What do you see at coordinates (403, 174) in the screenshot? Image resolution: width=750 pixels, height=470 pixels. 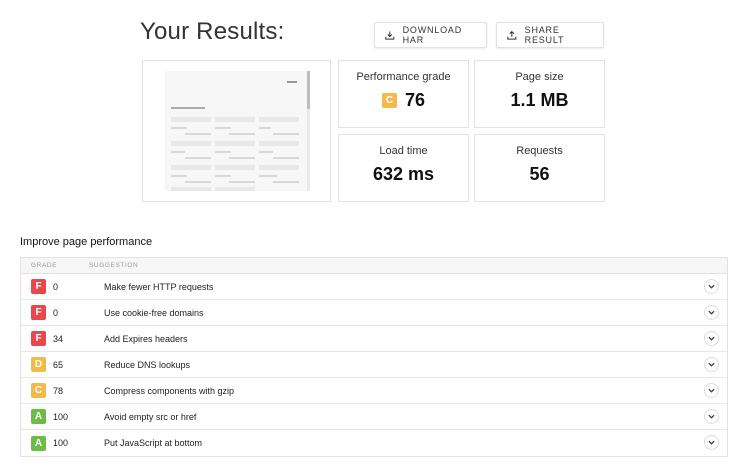 I see `load-time-value: 632 ms` at bounding box center [403, 174].